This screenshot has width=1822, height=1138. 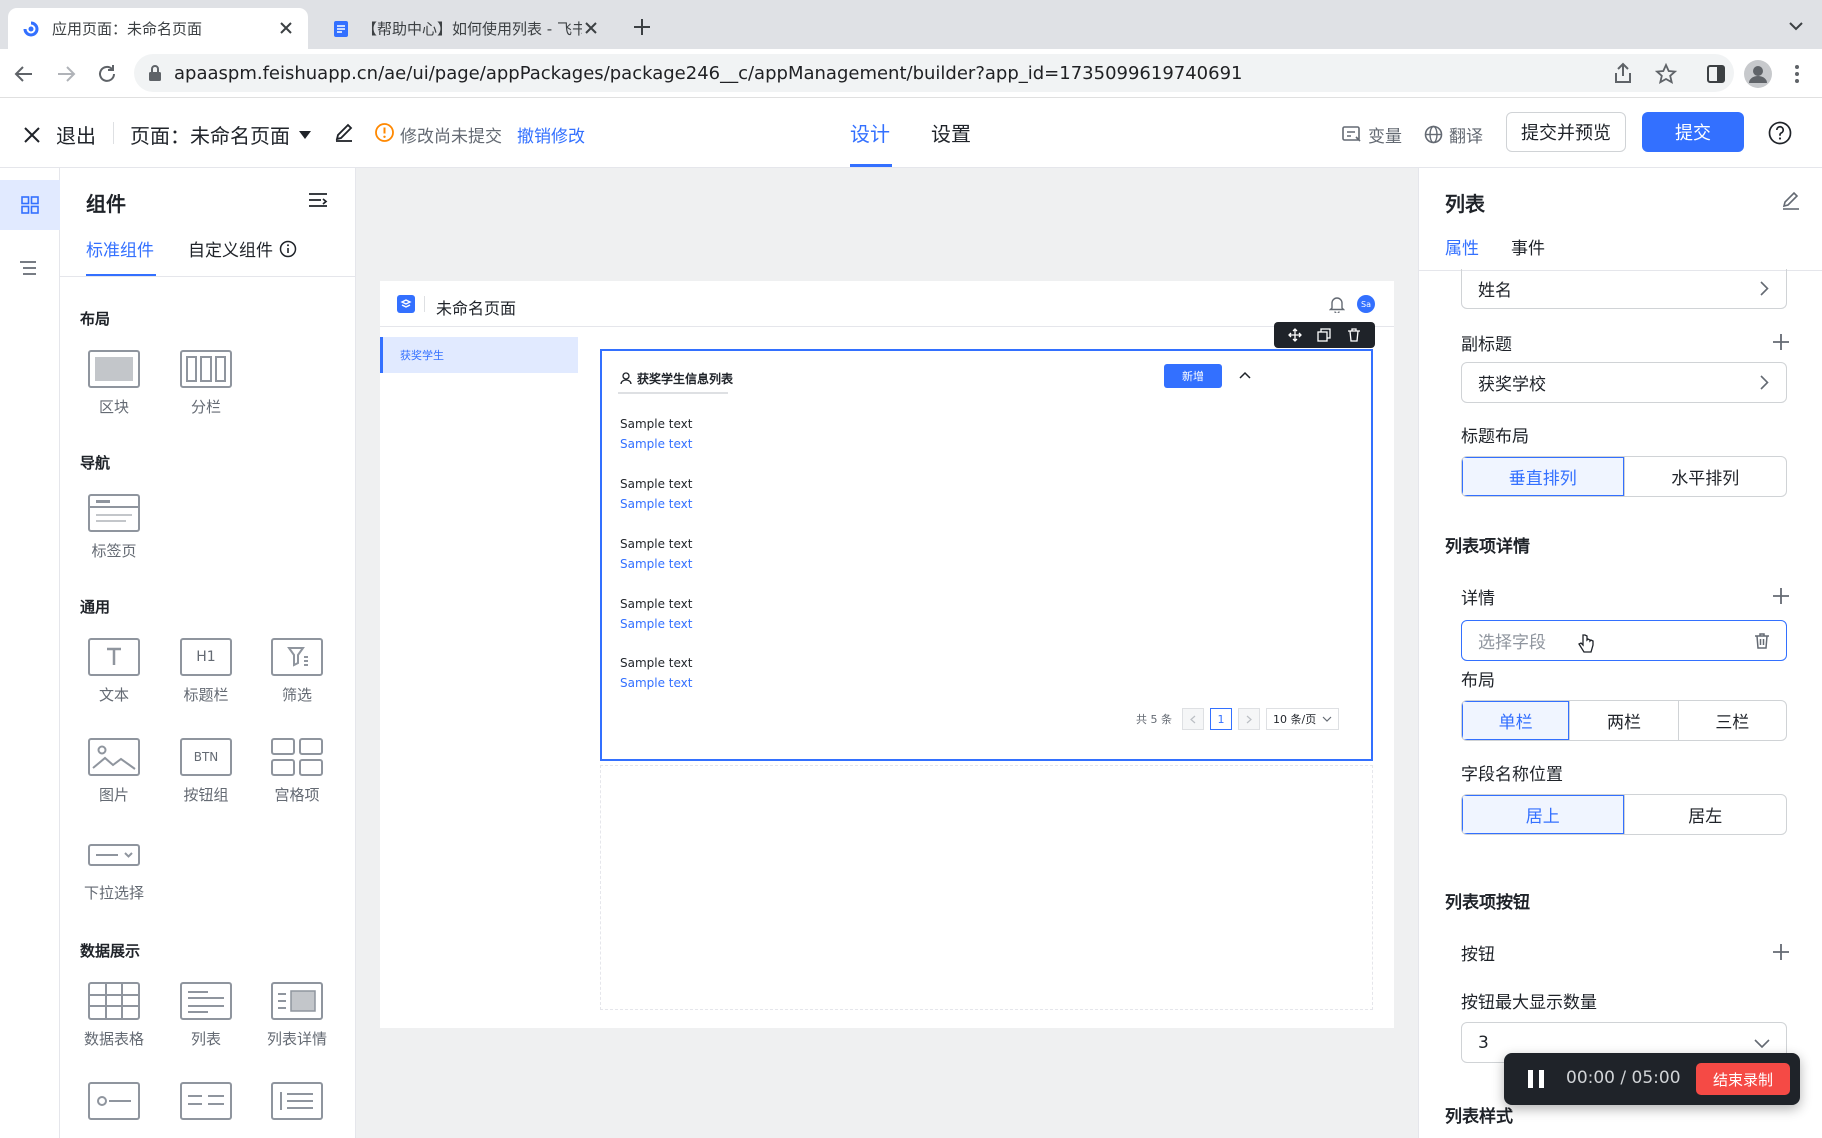 What do you see at coordinates (206, 771) in the screenshot?
I see `component-button-group: BTN 按钮组` at bounding box center [206, 771].